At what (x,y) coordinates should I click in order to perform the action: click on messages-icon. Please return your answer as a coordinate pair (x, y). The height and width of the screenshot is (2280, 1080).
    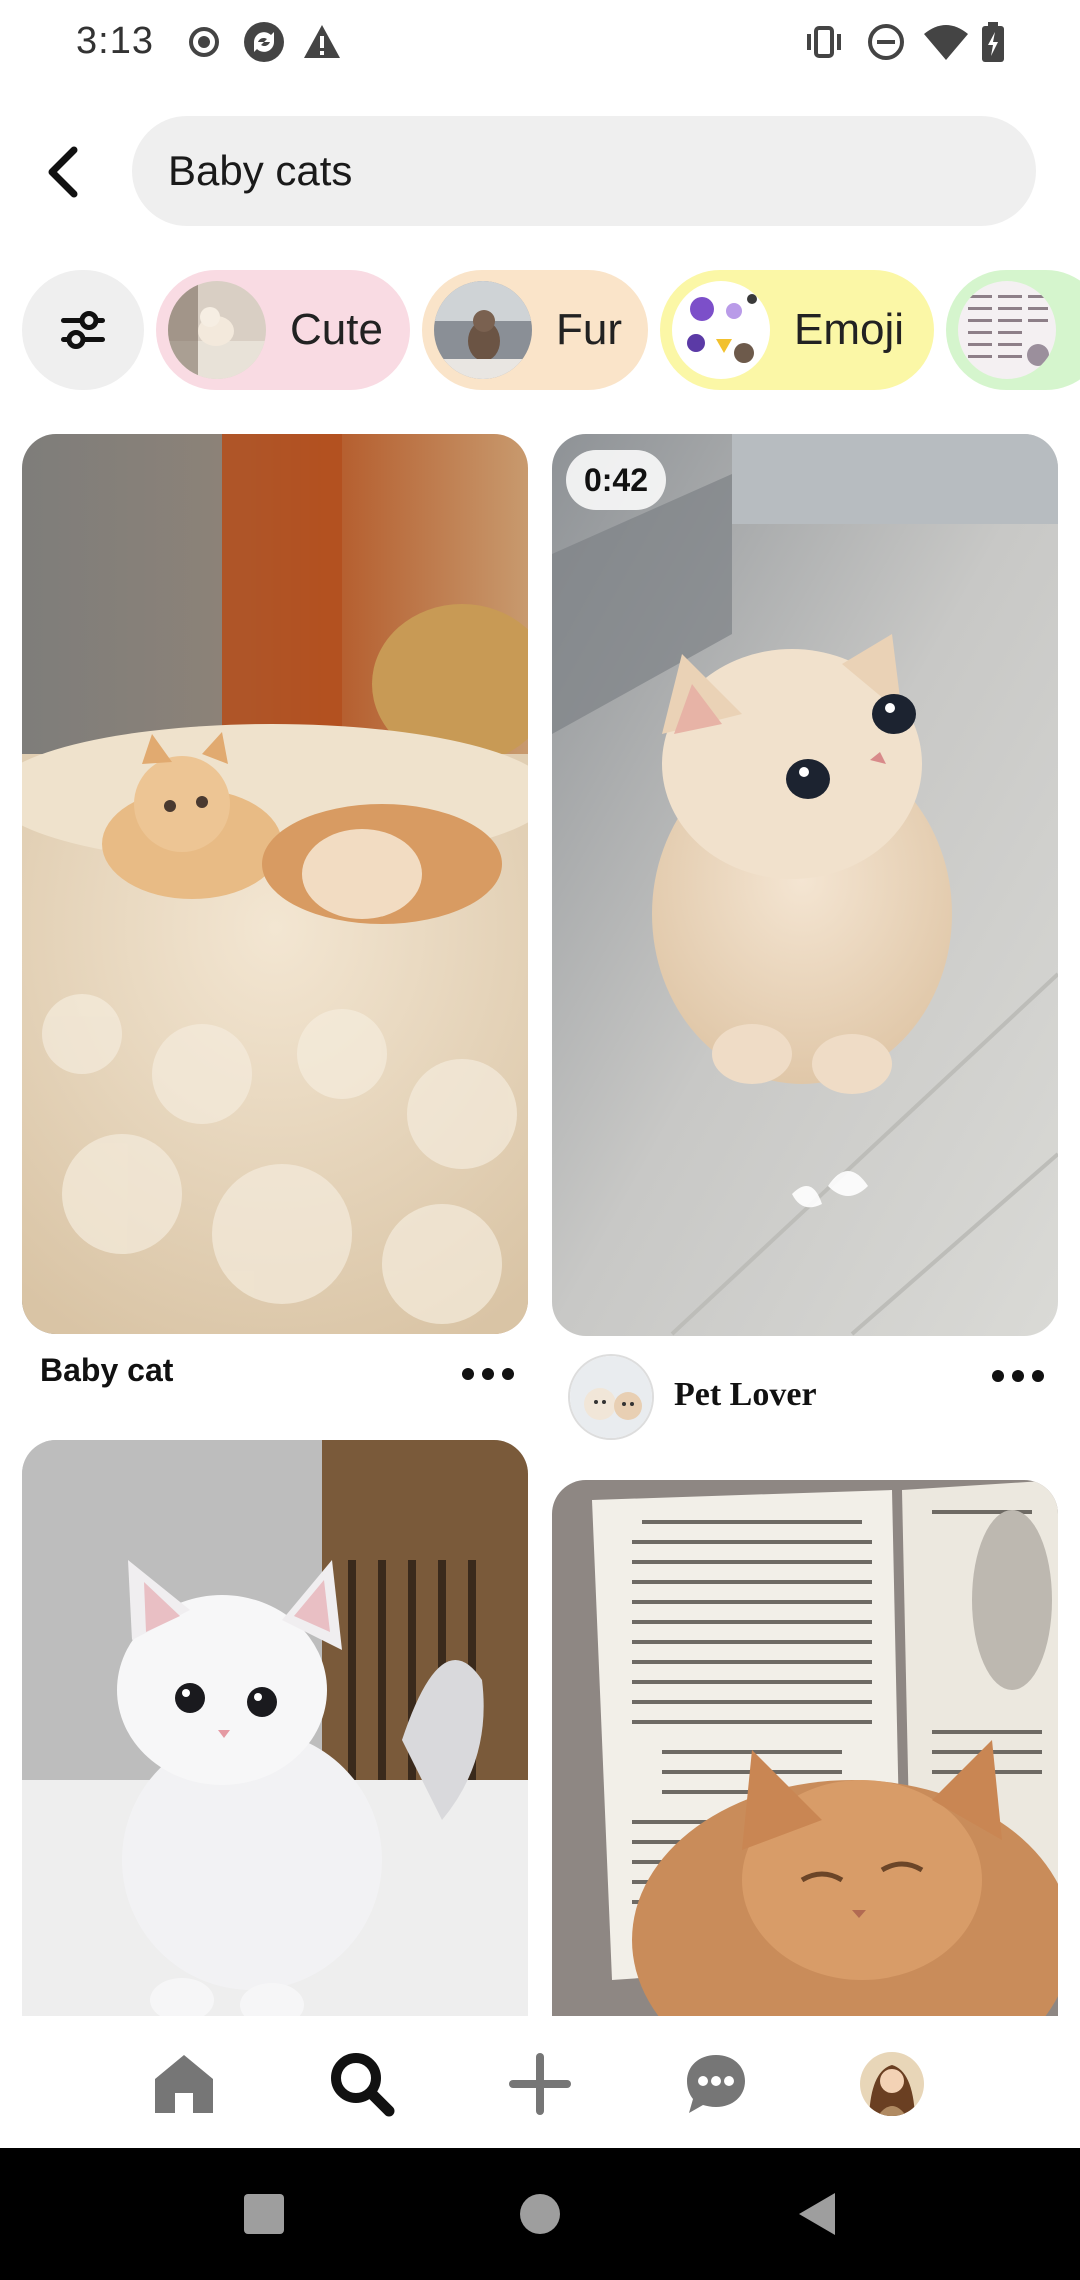
    Looking at the image, I should click on (716, 2084).